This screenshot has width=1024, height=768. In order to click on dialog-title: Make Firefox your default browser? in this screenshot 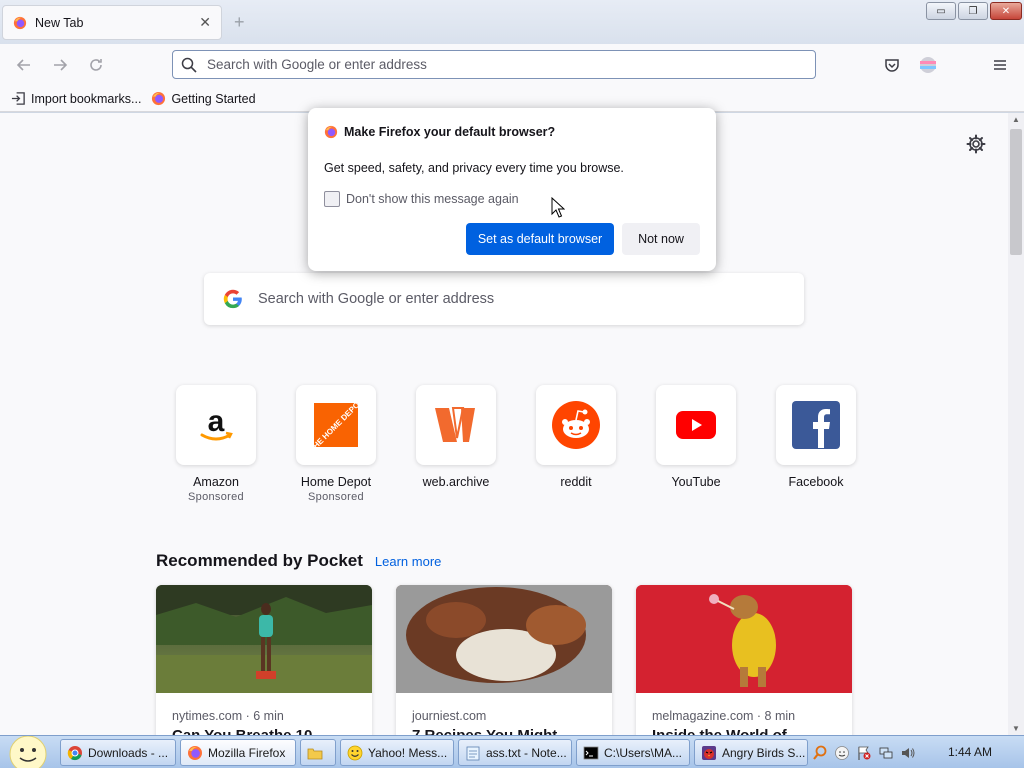, I will do `click(439, 132)`.